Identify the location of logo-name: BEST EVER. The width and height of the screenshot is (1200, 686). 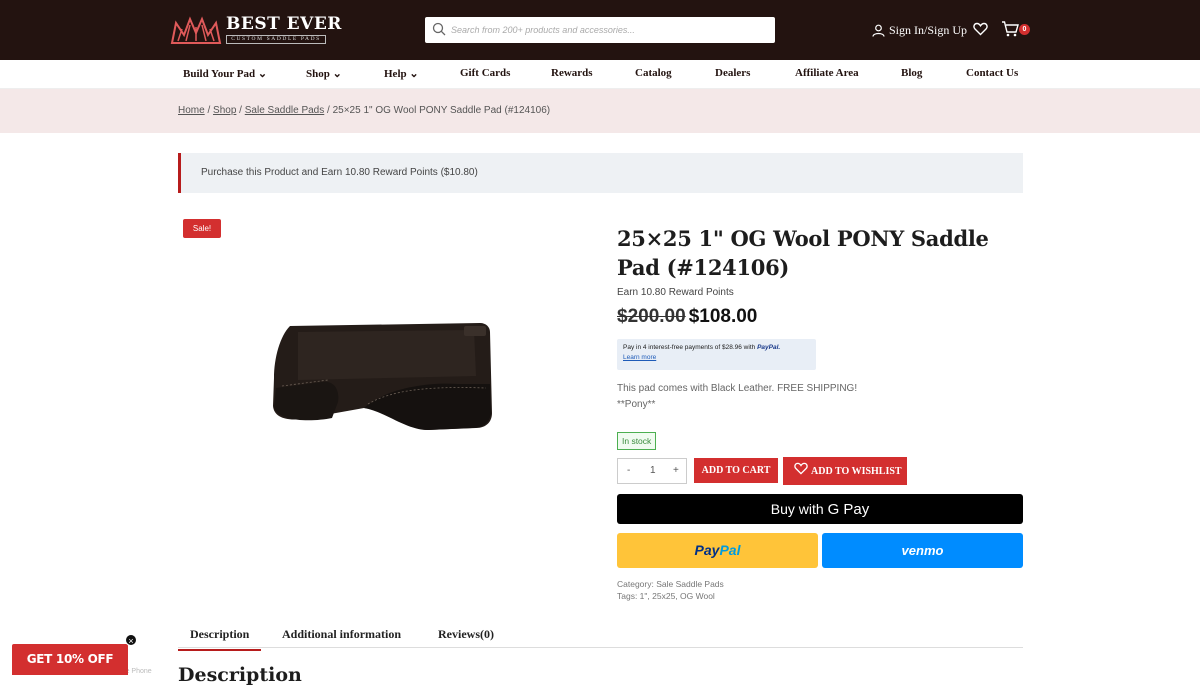
(284, 24).